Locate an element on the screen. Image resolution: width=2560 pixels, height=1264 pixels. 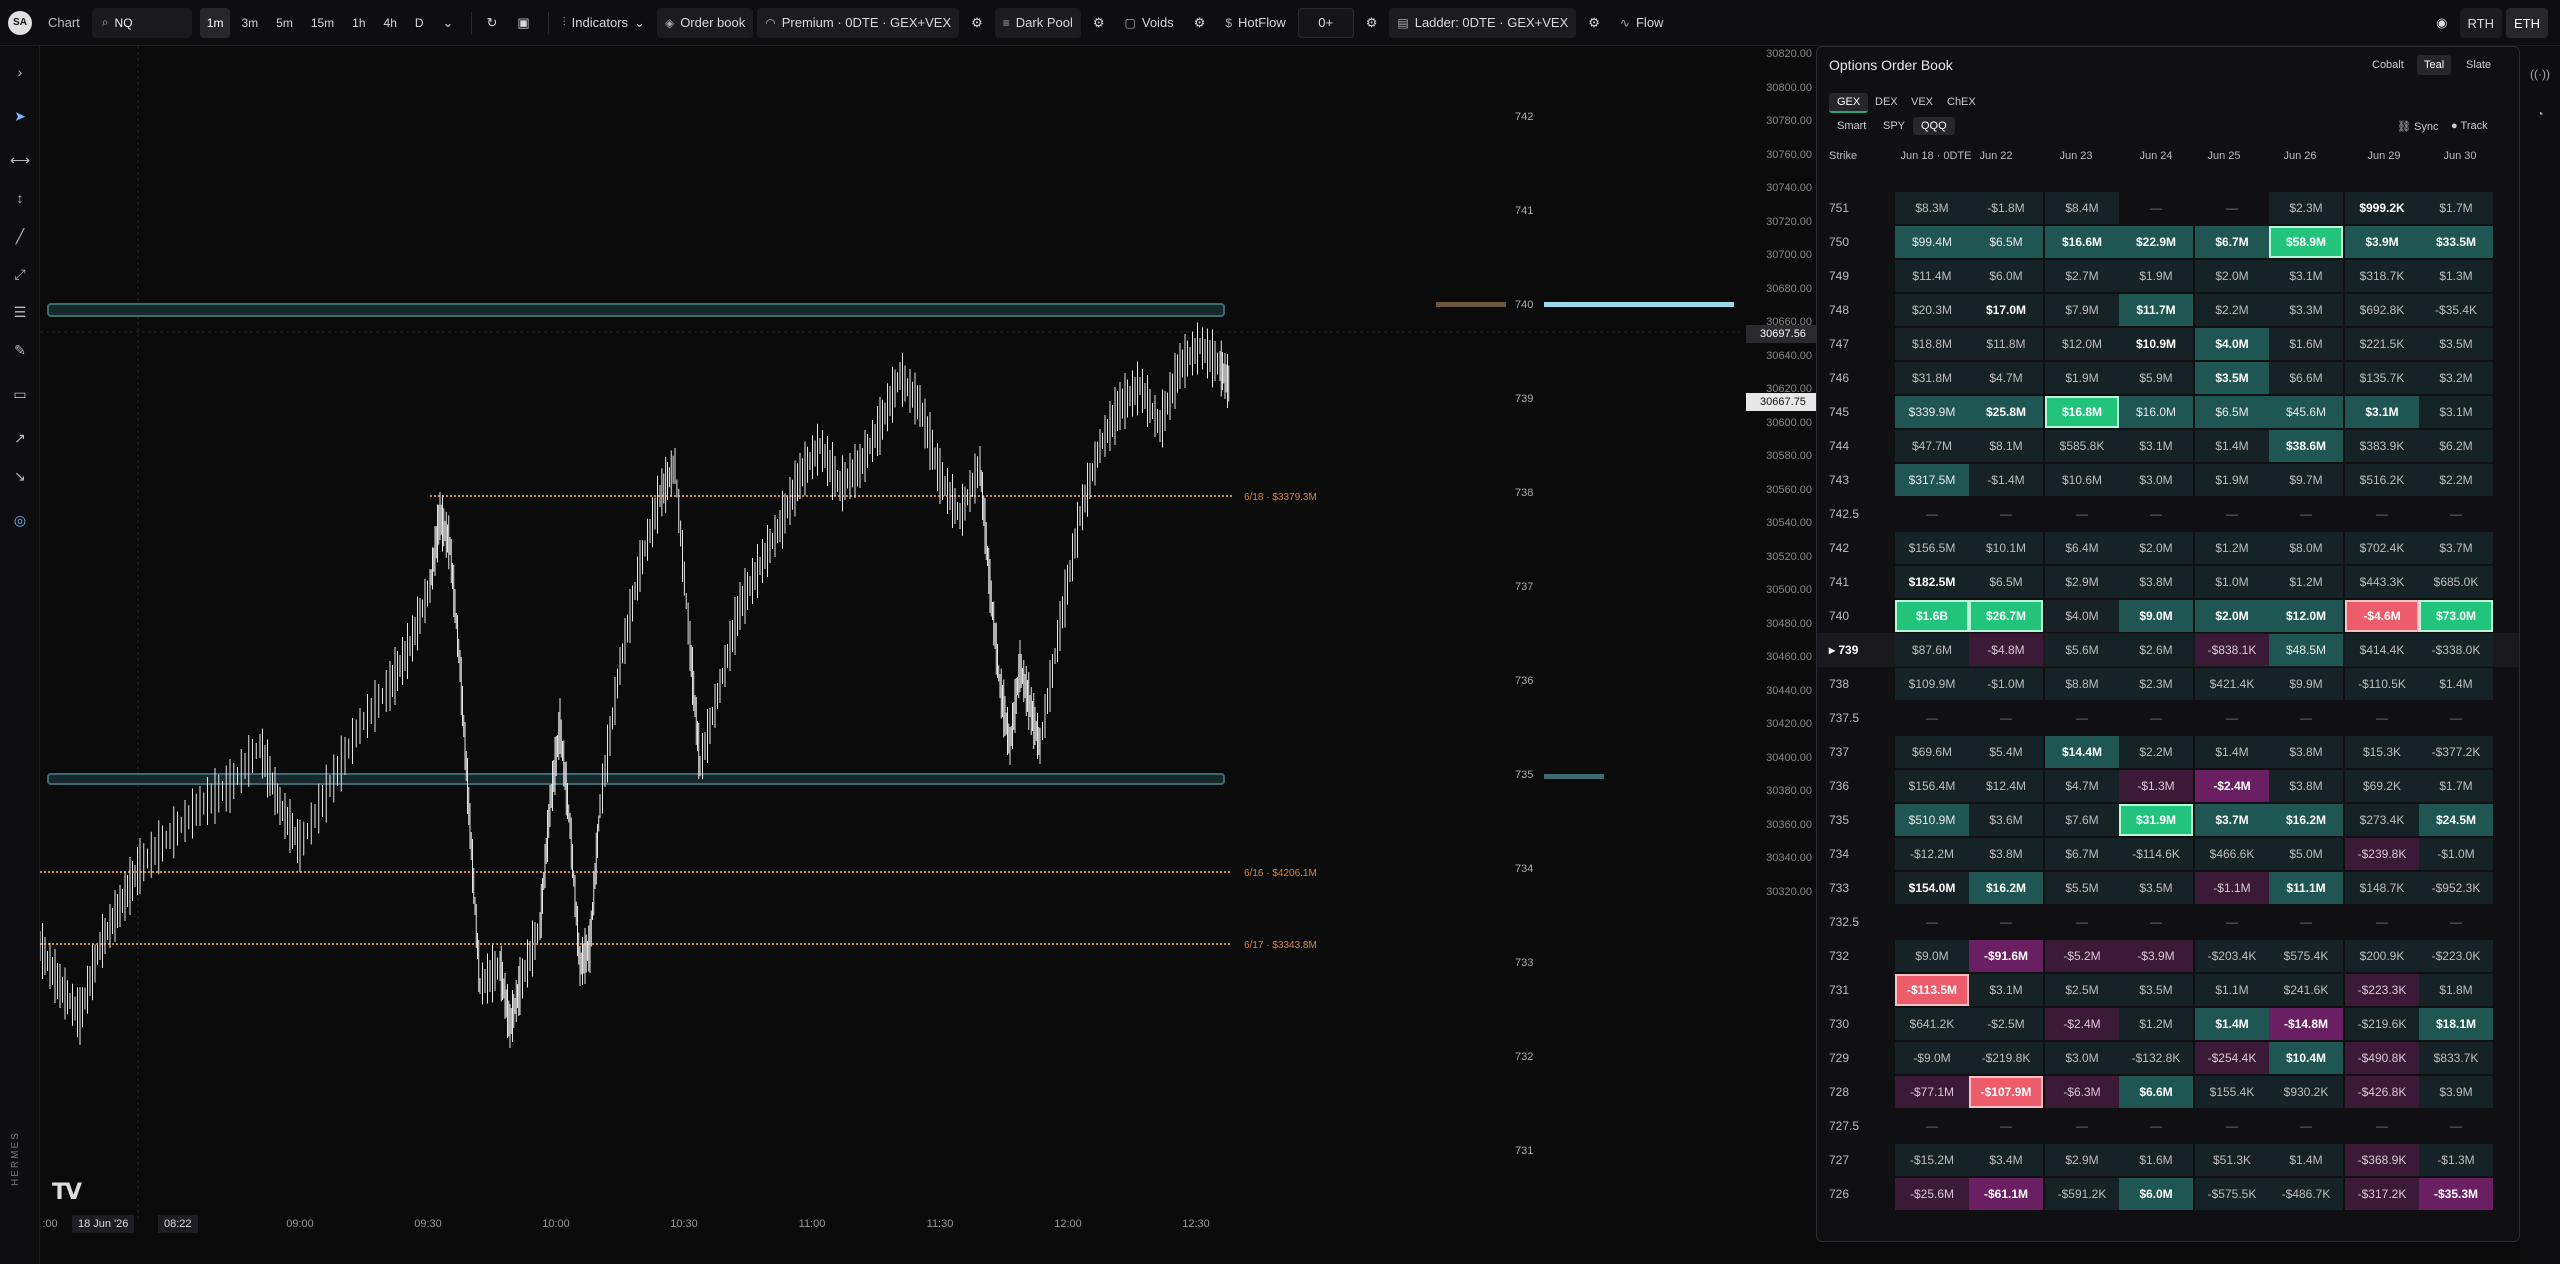
order-book-row: 732.5— — — — — — — — is located at coordinates (2168, 922).